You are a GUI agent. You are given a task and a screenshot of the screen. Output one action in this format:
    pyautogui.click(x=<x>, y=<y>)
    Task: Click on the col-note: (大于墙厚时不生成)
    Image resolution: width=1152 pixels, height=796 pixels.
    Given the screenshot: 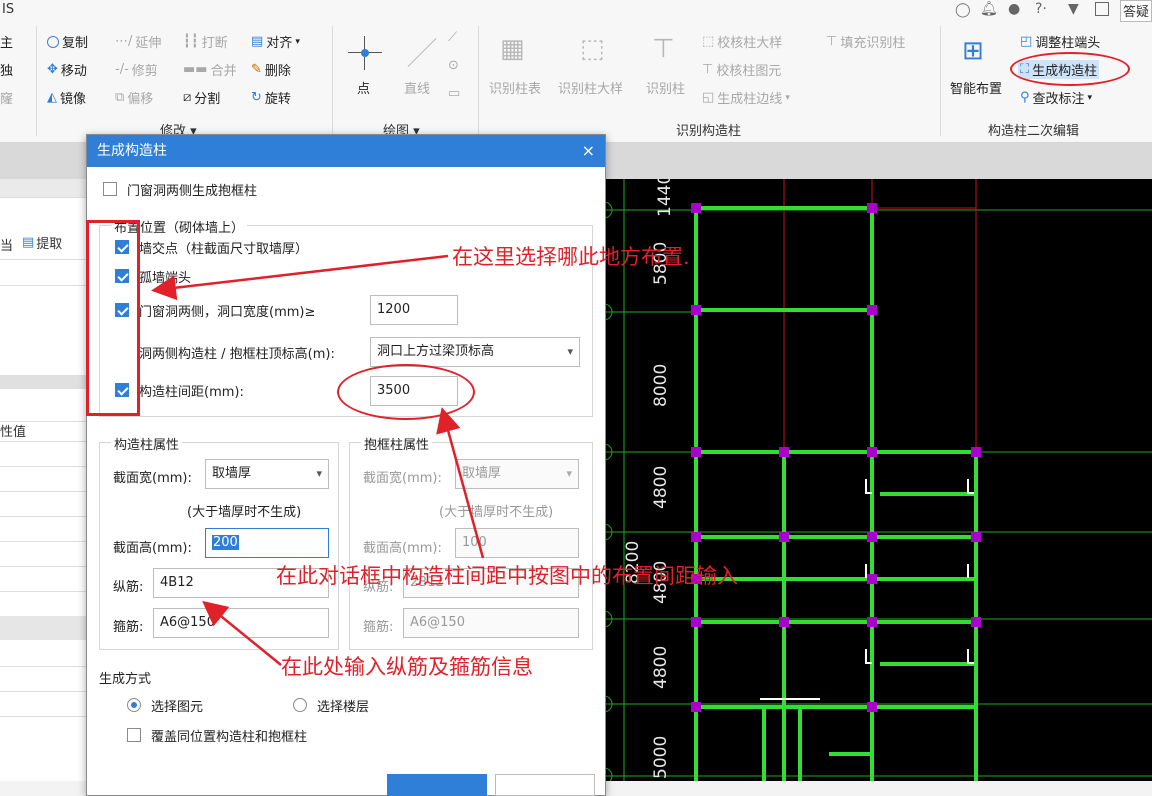 What is the action you would take?
    pyautogui.click(x=244, y=512)
    